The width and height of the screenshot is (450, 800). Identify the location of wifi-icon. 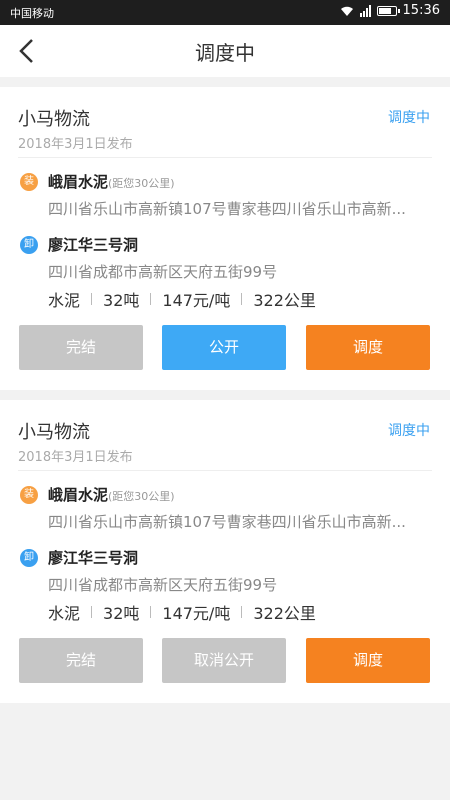
(346, 11).